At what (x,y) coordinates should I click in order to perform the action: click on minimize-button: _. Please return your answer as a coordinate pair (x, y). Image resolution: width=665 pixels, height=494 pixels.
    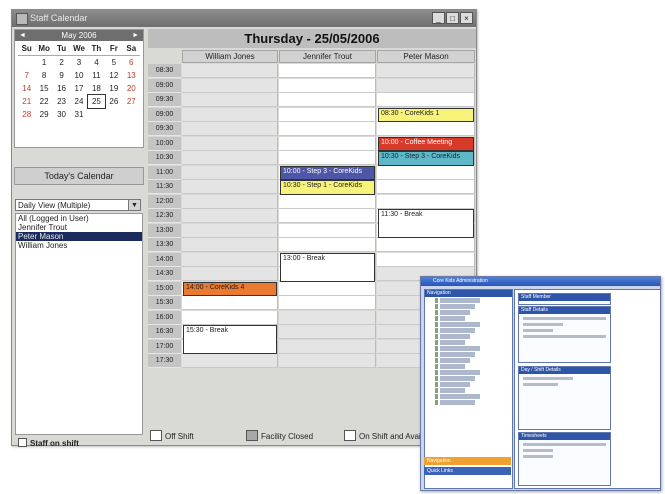
    Looking at the image, I should click on (438, 18).